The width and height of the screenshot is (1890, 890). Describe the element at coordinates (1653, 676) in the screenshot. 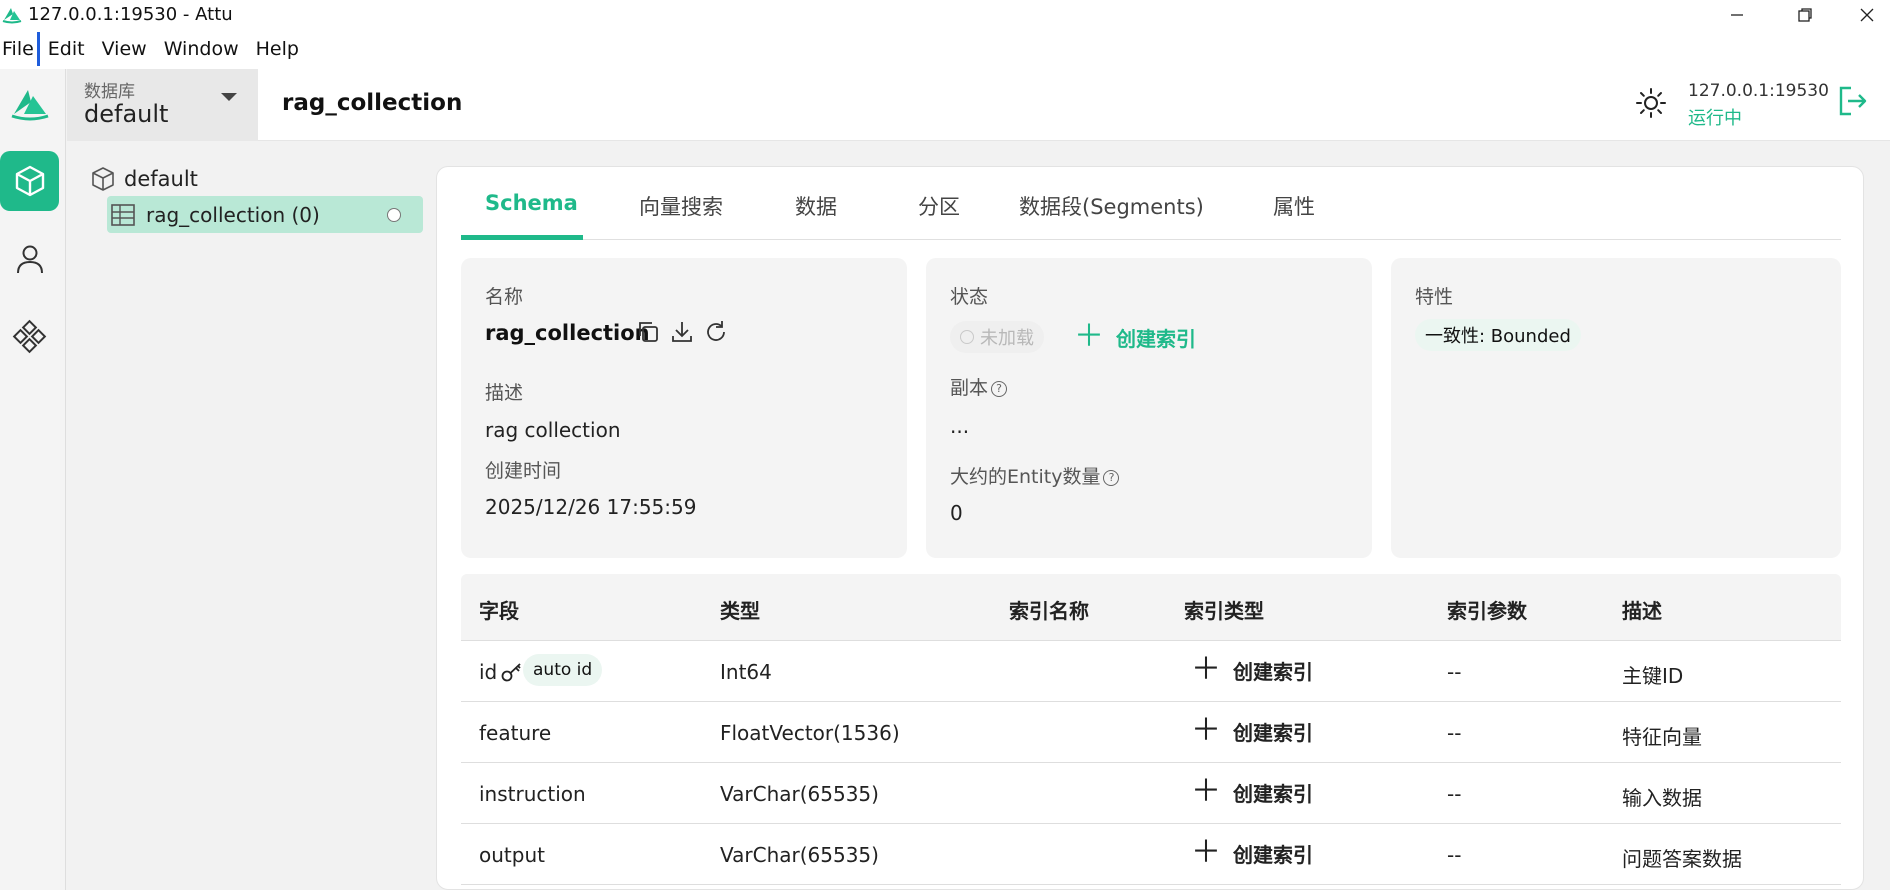

I see `field-description: 主键ID` at that location.